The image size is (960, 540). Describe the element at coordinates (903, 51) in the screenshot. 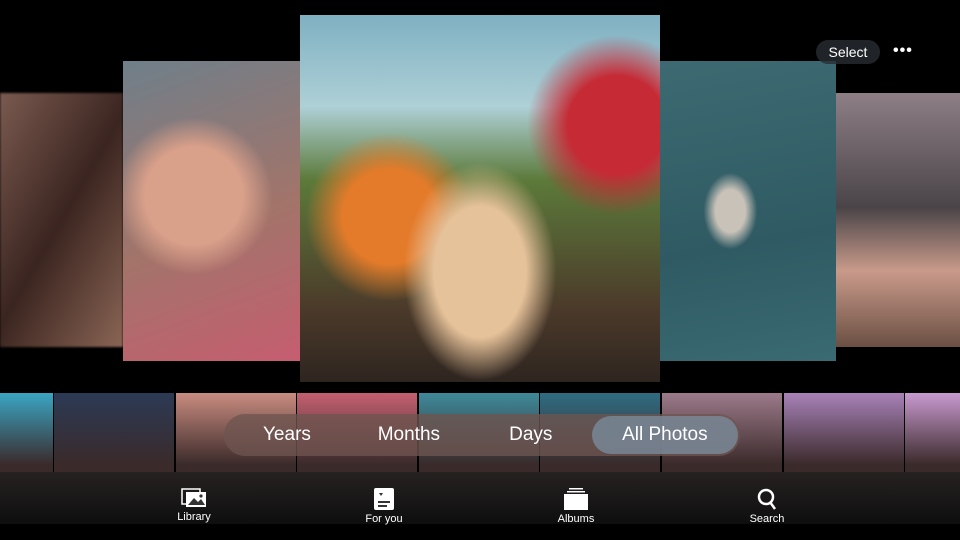

I see `ellipsis-icon: •••` at that location.